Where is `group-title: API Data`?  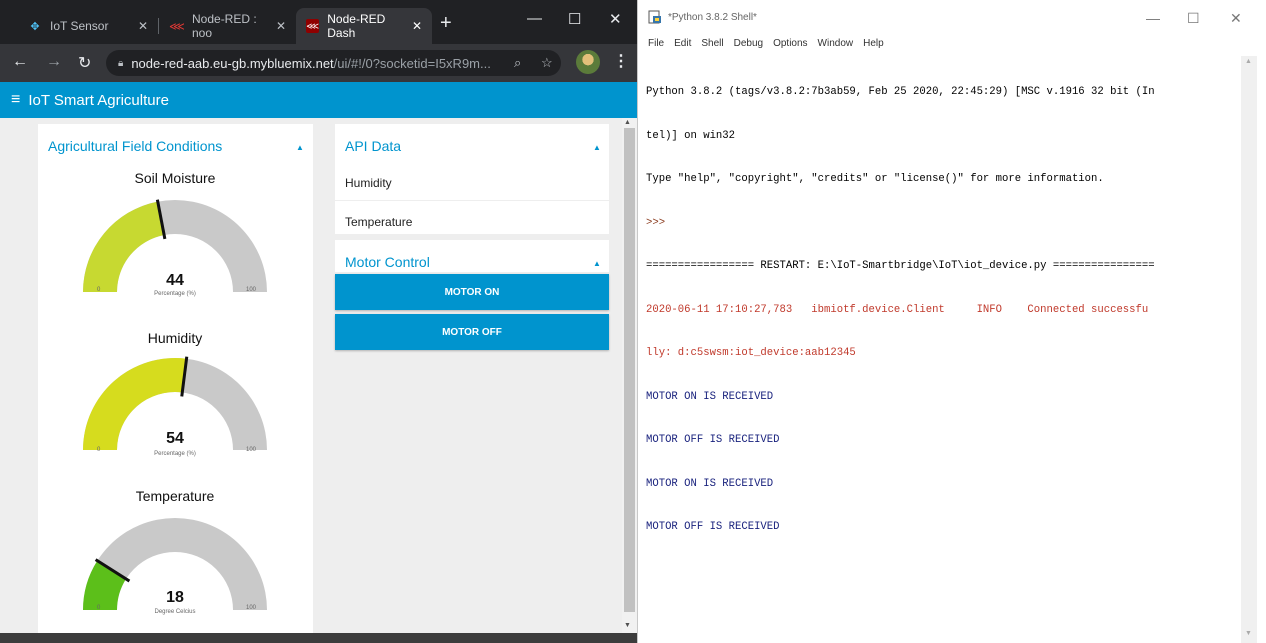
group-title: API Data is located at coordinates (373, 146).